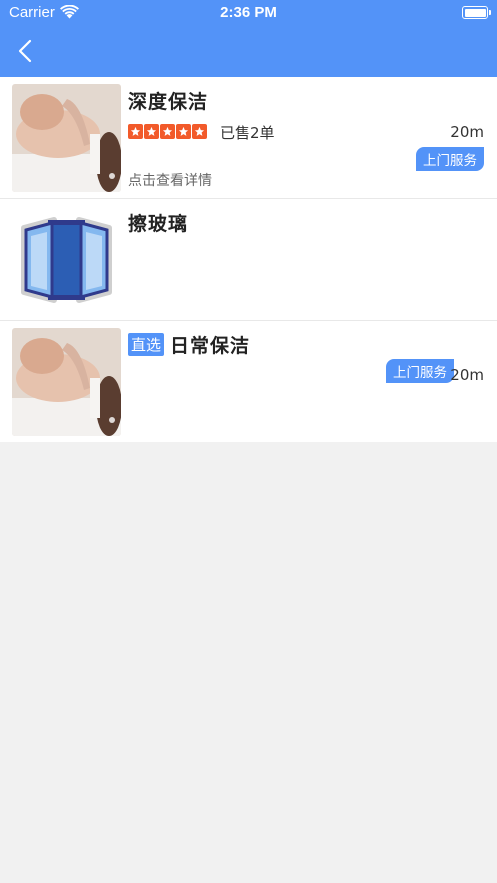 The image size is (497, 883). What do you see at coordinates (26, 52) in the screenshot?
I see `back-chevron-icon` at bounding box center [26, 52].